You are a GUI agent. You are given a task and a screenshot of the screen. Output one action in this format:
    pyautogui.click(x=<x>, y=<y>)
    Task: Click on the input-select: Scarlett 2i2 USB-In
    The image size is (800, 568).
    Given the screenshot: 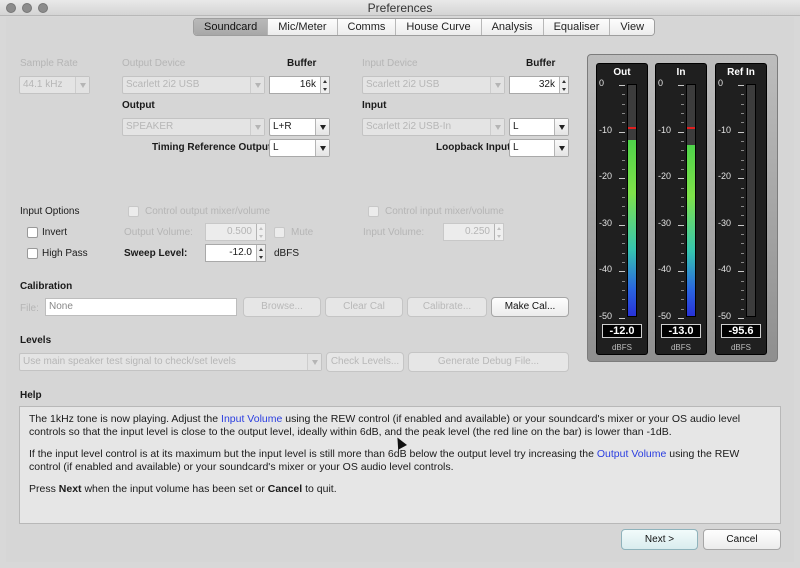 What is the action you would take?
    pyautogui.click(x=433, y=127)
    